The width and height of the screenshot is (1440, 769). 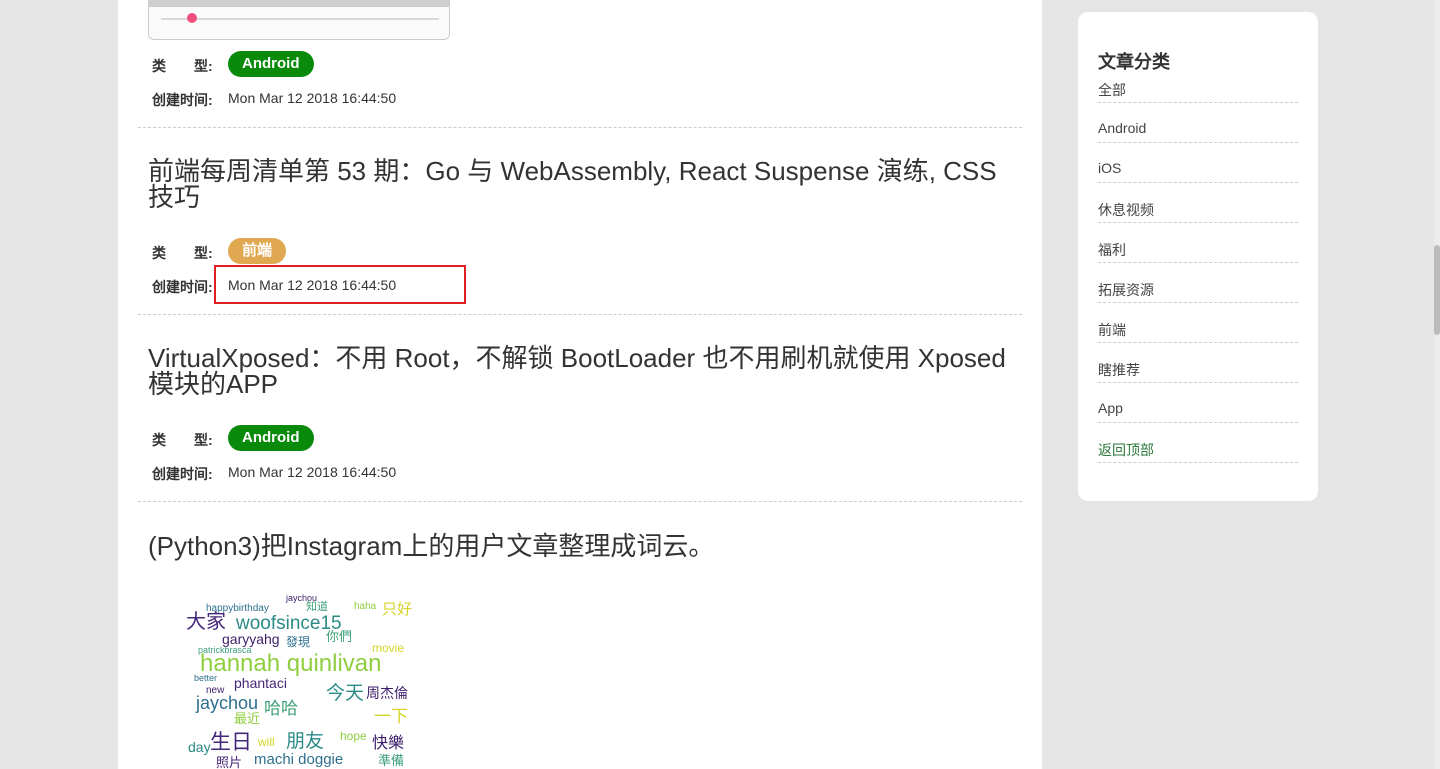 What do you see at coordinates (227, 703) in the screenshot?
I see `wordcloud-word: jaychou` at bounding box center [227, 703].